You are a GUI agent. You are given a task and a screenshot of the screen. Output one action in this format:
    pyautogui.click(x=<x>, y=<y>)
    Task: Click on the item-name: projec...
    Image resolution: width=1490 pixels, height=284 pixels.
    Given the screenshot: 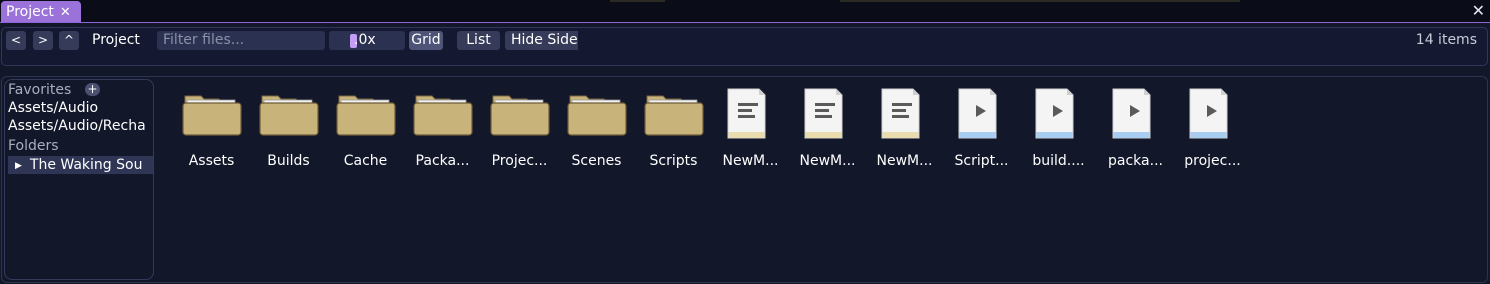 What is the action you would take?
    pyautogui.click(x=1212, y=161)
    